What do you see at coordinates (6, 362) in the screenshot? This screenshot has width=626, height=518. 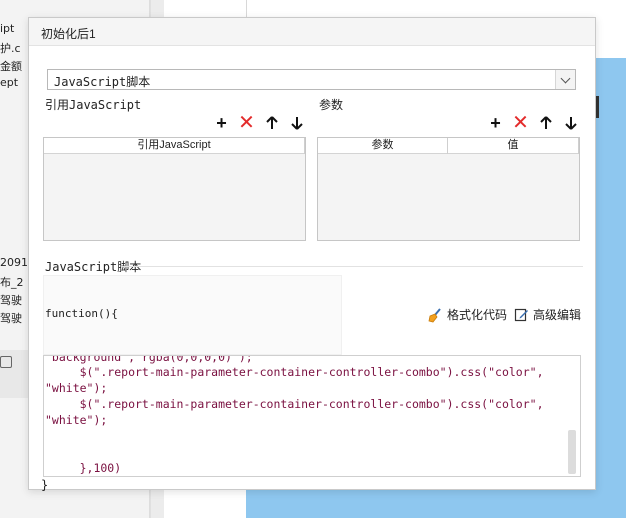 I see `background-tool-icon` at bounding box center [6, 362].